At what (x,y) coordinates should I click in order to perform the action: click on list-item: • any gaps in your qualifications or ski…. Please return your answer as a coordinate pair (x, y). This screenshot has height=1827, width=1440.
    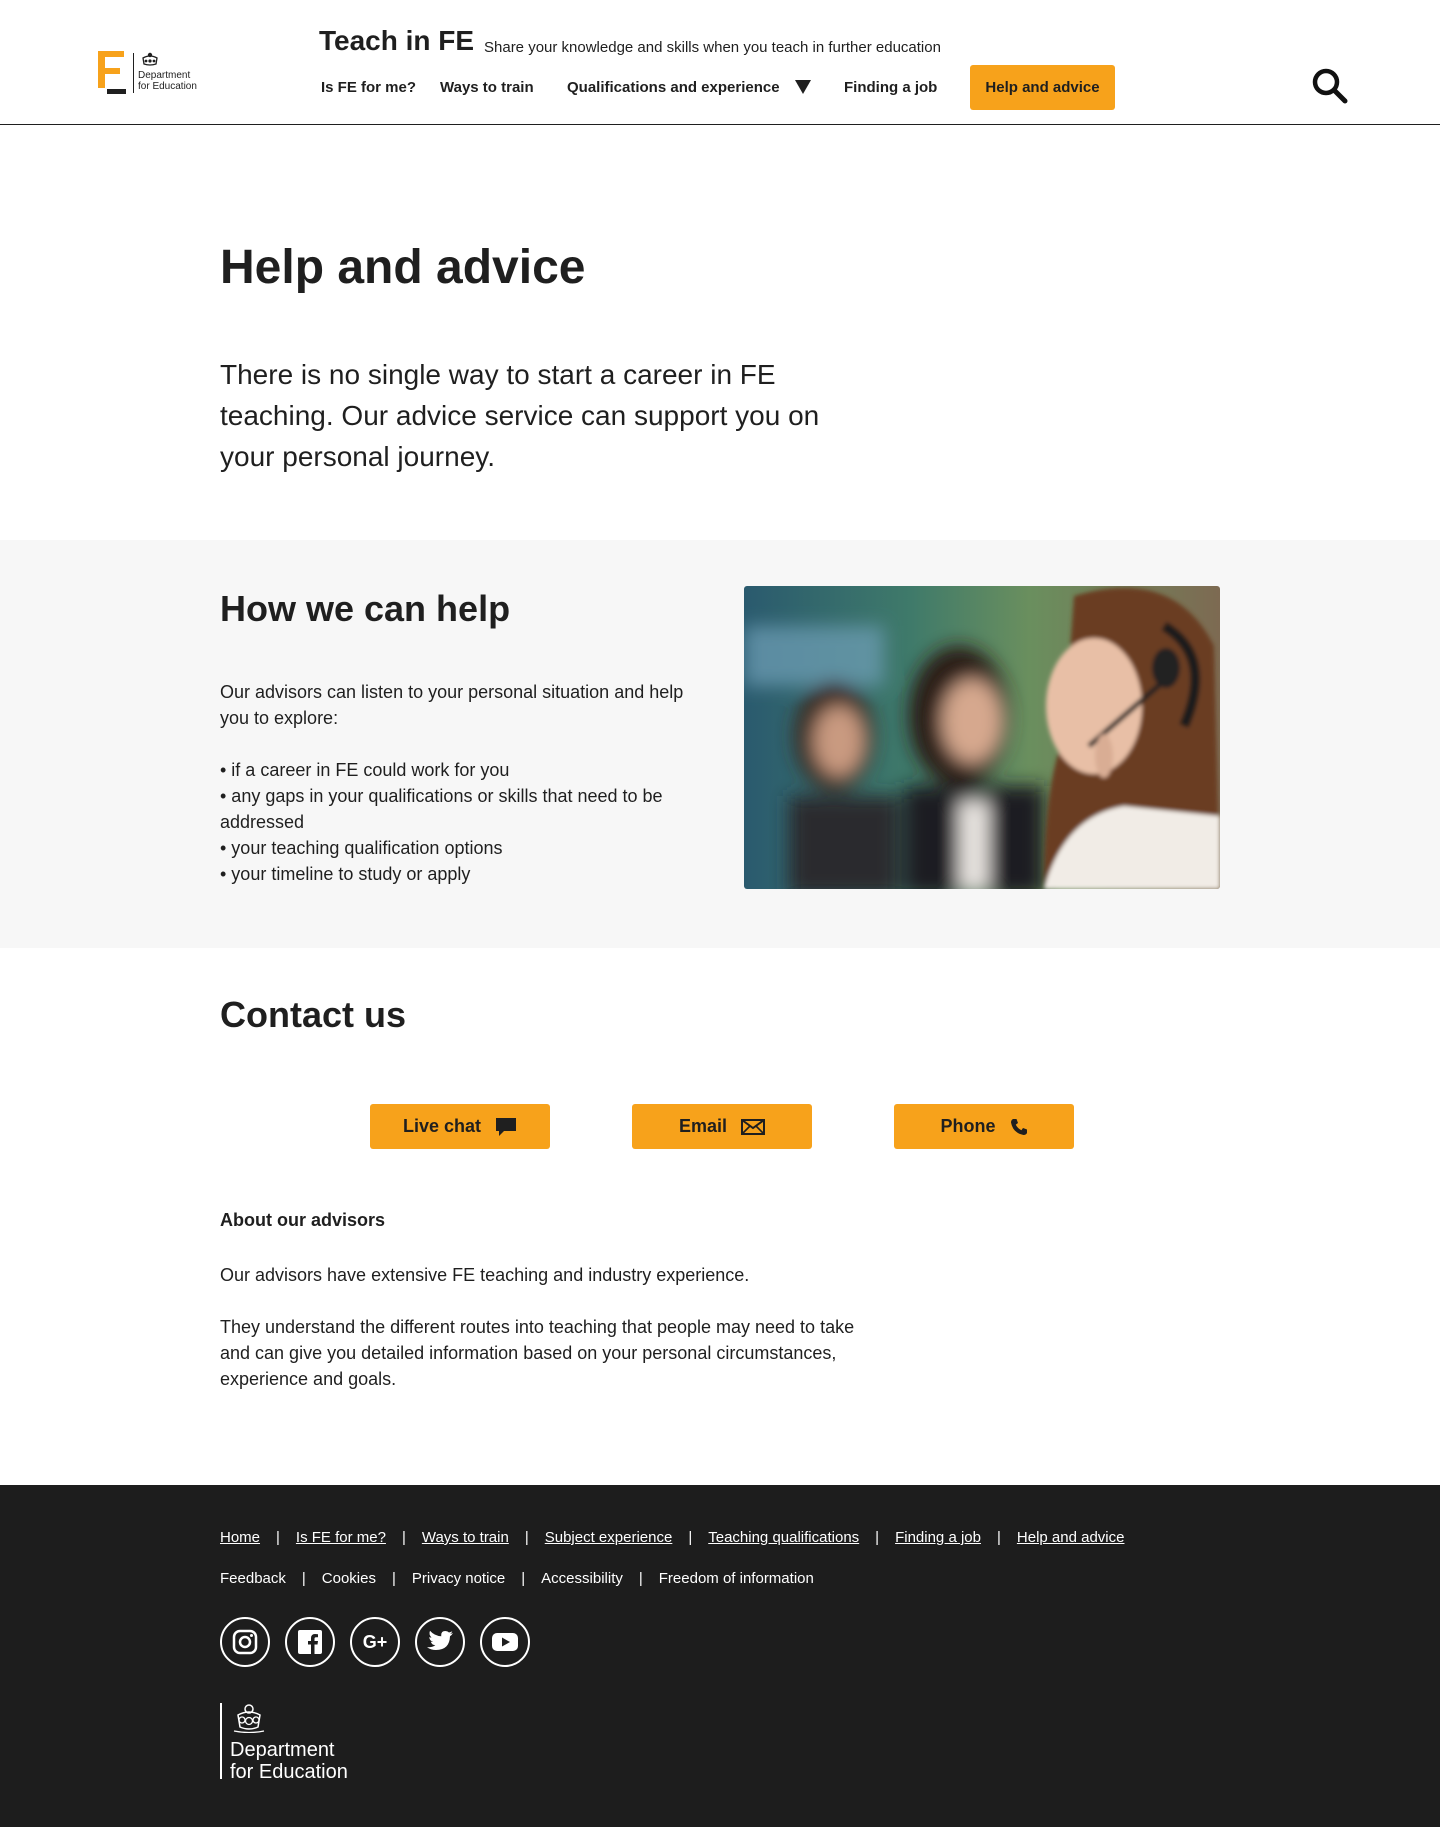
    Looking at the image, I should click on (441, 809).